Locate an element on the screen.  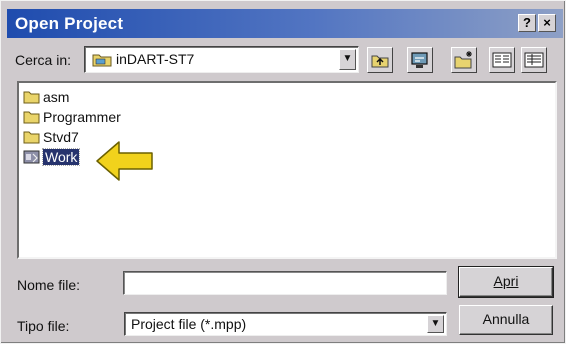
close-button: × is located at coordinates (547, 23).